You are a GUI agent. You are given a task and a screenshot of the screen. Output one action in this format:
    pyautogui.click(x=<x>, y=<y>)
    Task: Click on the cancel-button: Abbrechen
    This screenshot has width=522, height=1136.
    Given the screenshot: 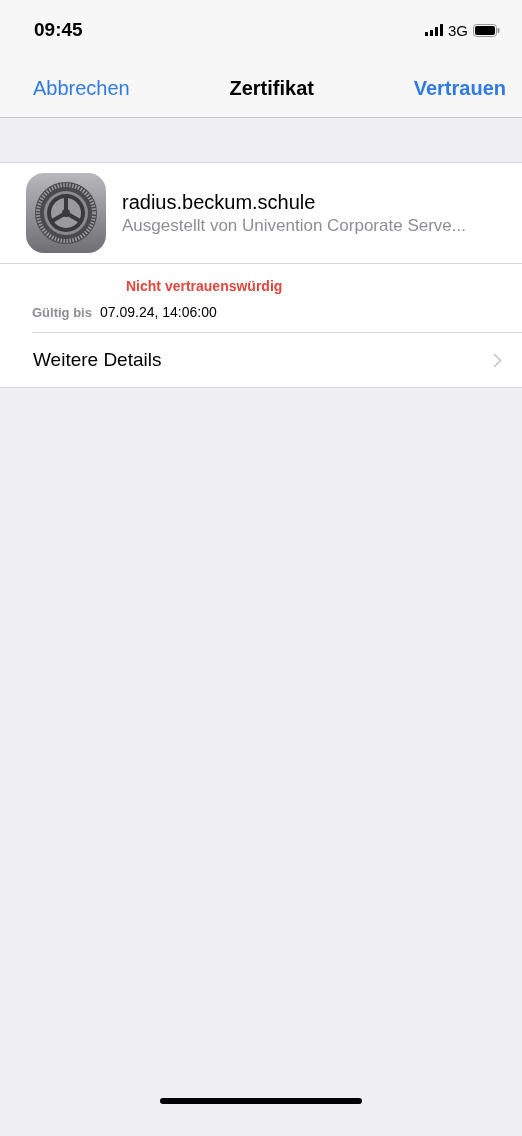 What is the action you would take?
    pyautogui.click(x=81, y=88)
    